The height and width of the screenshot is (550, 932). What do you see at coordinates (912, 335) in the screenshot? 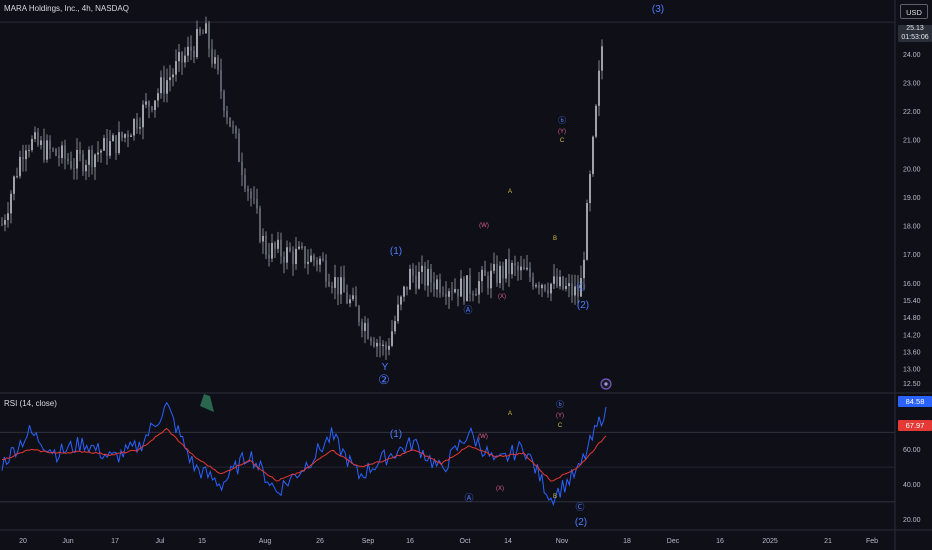
I see `price-tick-label: 14.20` at bounding box center [912, 335].